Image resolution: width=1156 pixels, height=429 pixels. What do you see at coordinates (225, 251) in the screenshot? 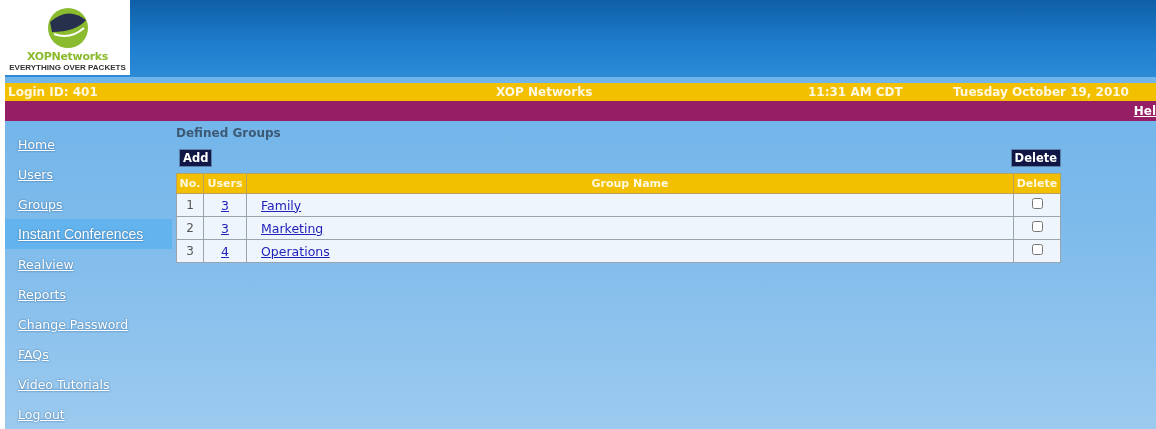
I see `users-count-link: 4` at bounding box center [225, 251].